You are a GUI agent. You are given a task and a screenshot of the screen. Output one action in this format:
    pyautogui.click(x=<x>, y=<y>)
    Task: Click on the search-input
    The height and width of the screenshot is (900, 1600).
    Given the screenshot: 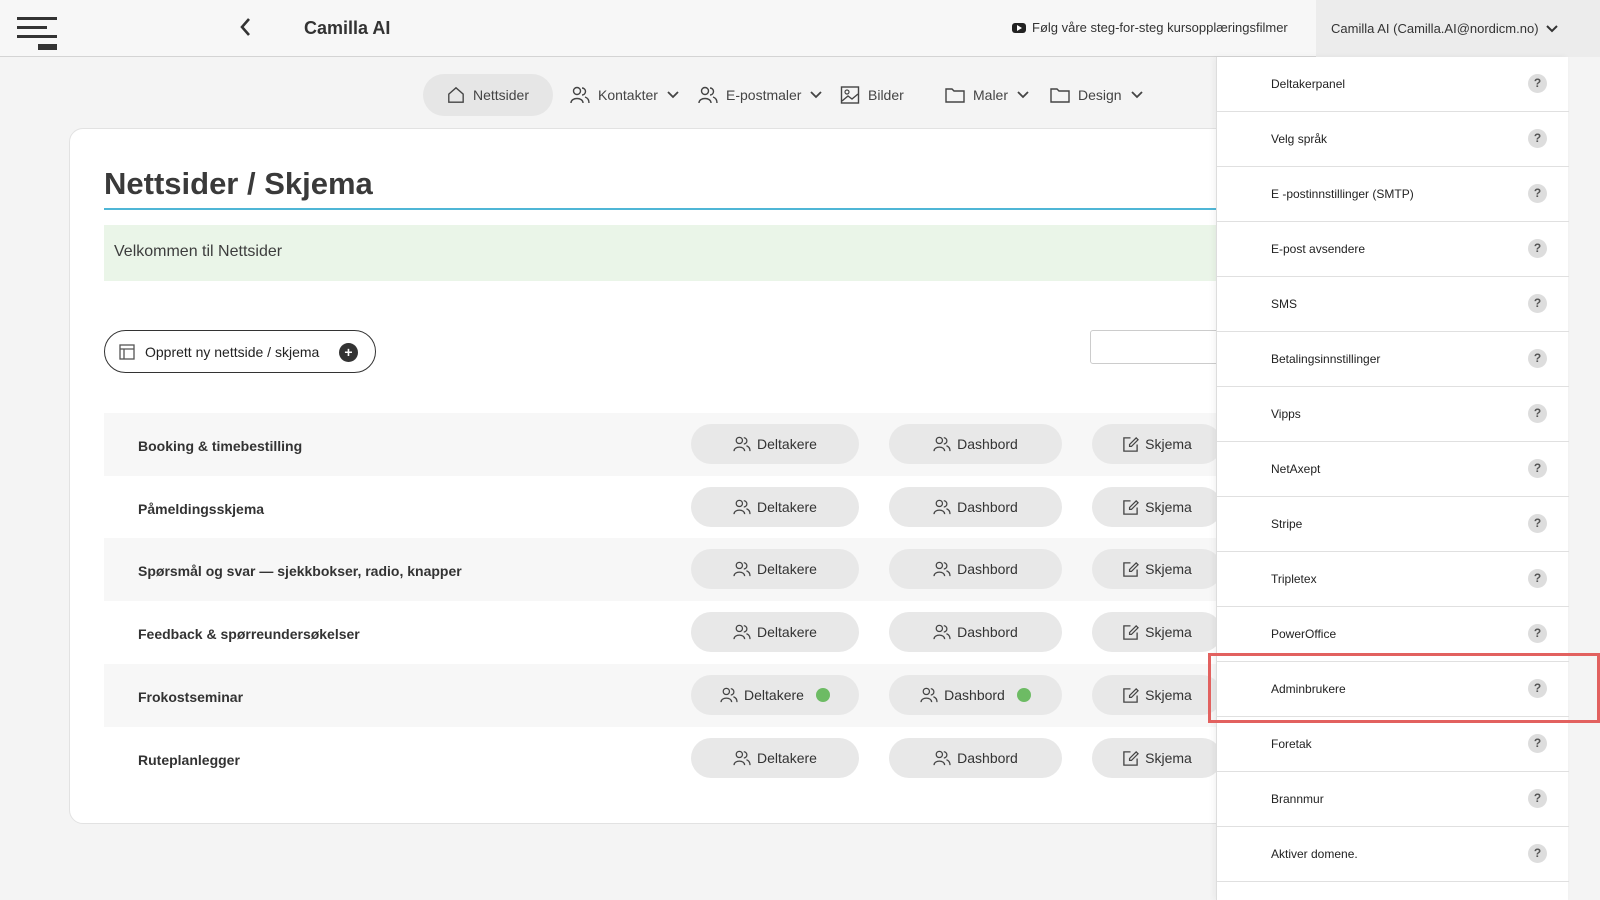 What is the action you would take?
    pyautogui.click(x=1155, y=347)
    